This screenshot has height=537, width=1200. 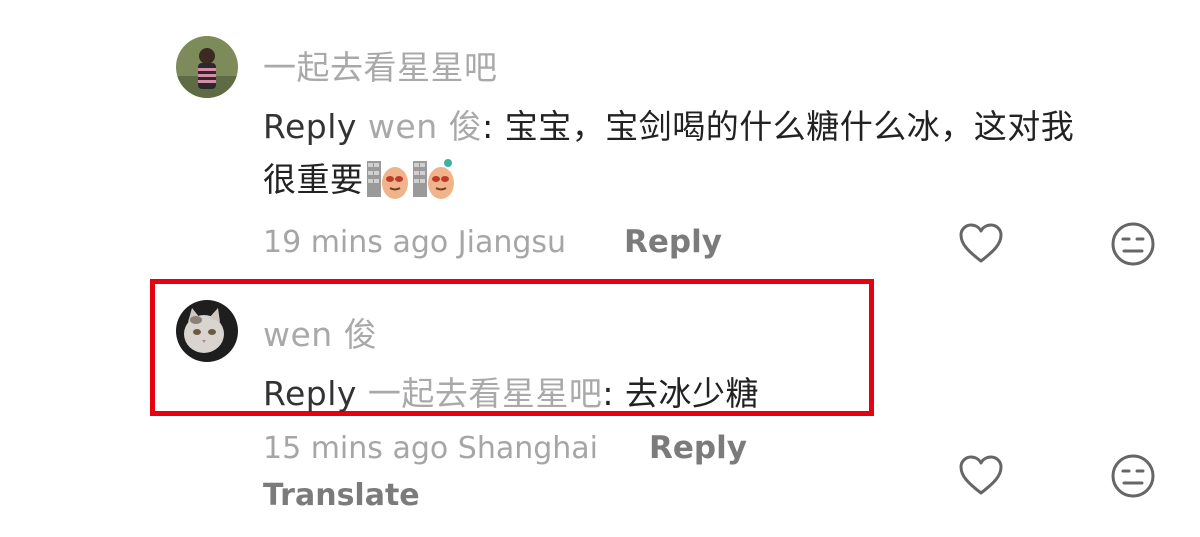 What do you see at coordinates (320, 332) in the screenshot?
I see `comment-2-username: wen 俊` at bounding box center [320, 332].